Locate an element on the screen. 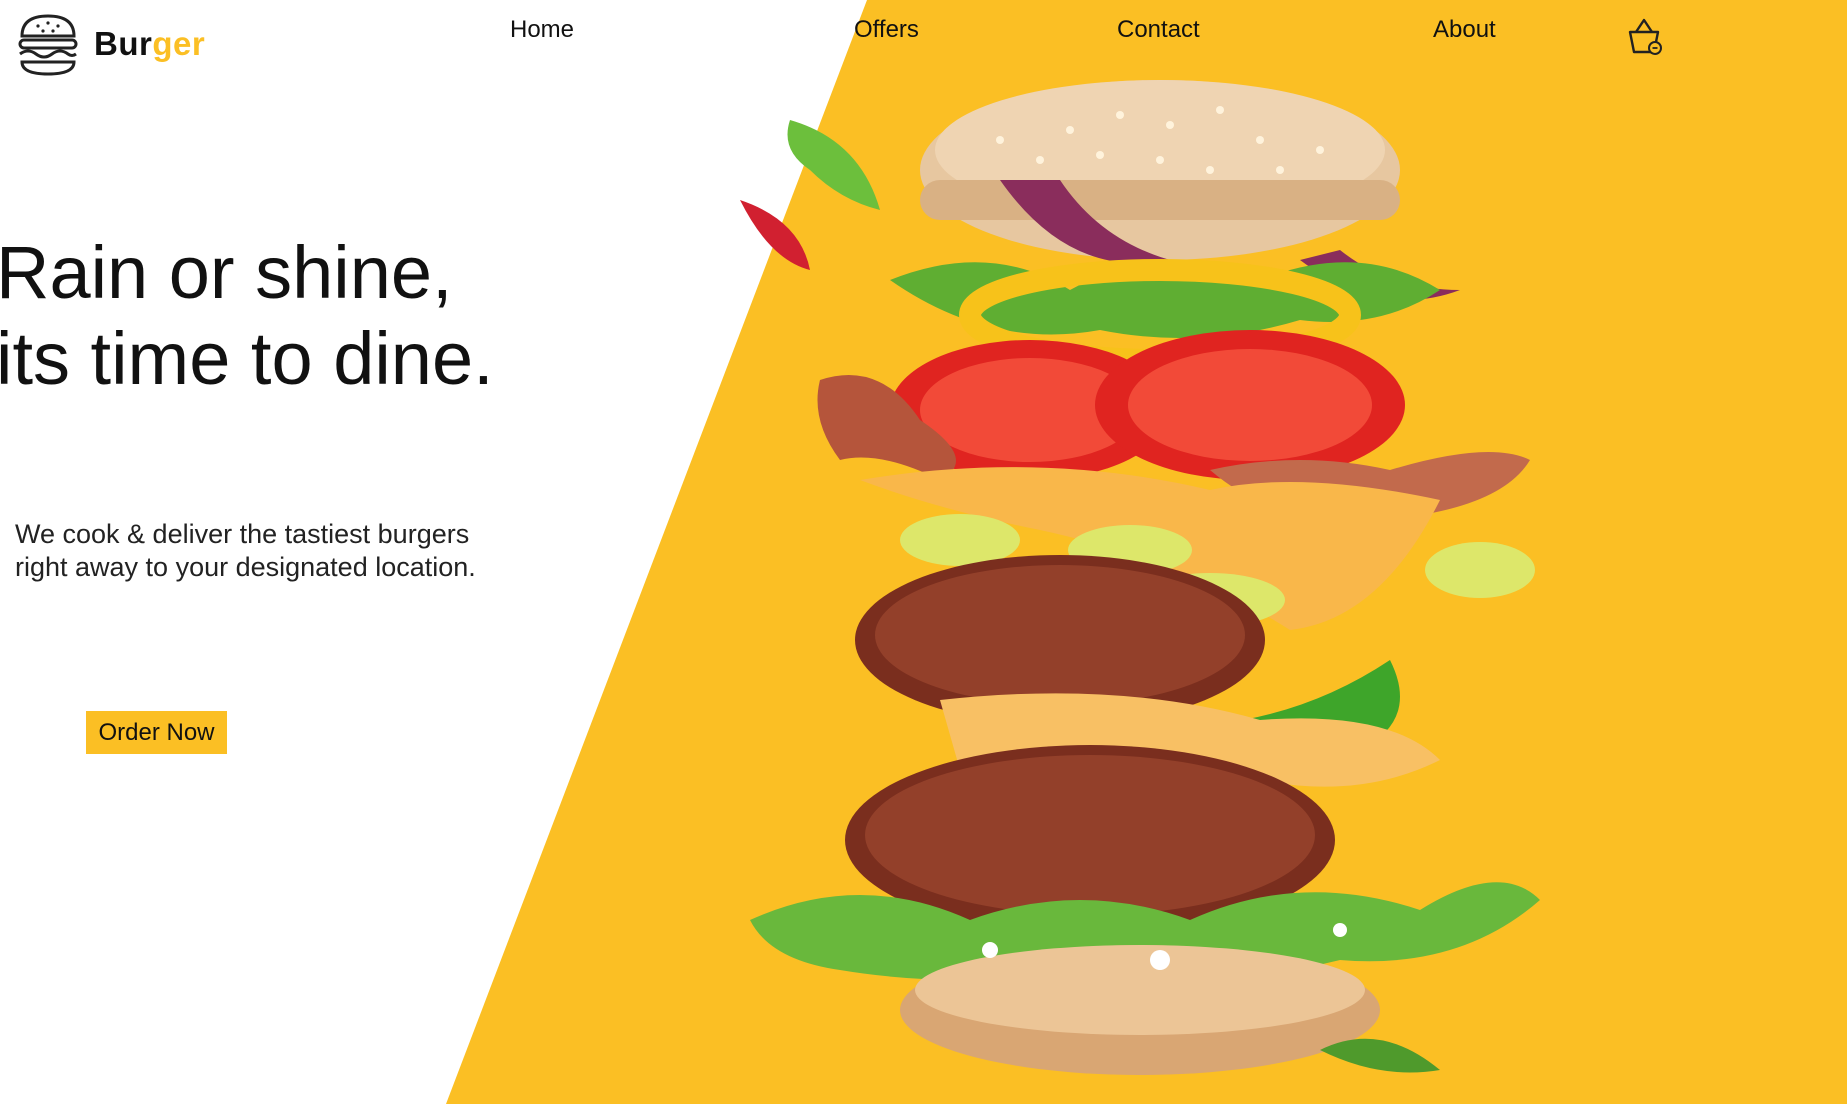 The image size is (1847, 1104). shopping-basket-icon is located at coordinates (1644, 36).